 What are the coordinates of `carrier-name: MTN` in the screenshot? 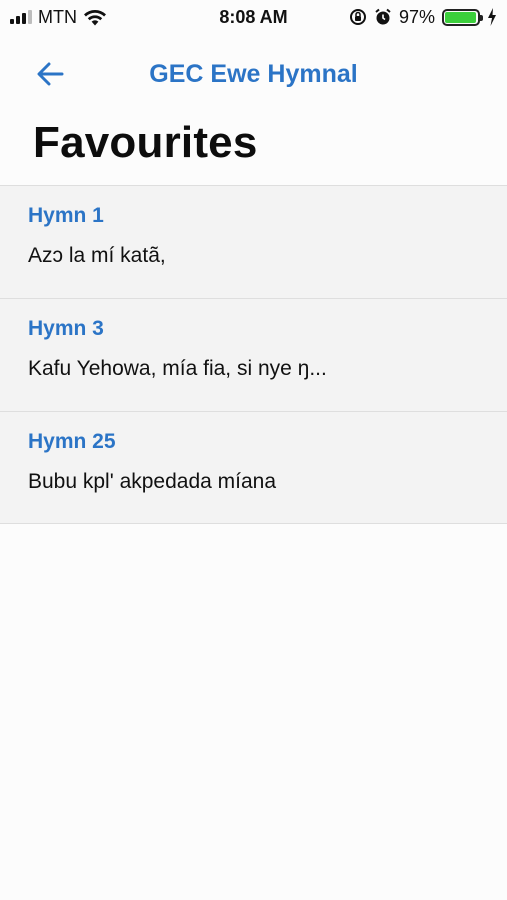 It's located at (57, 16).